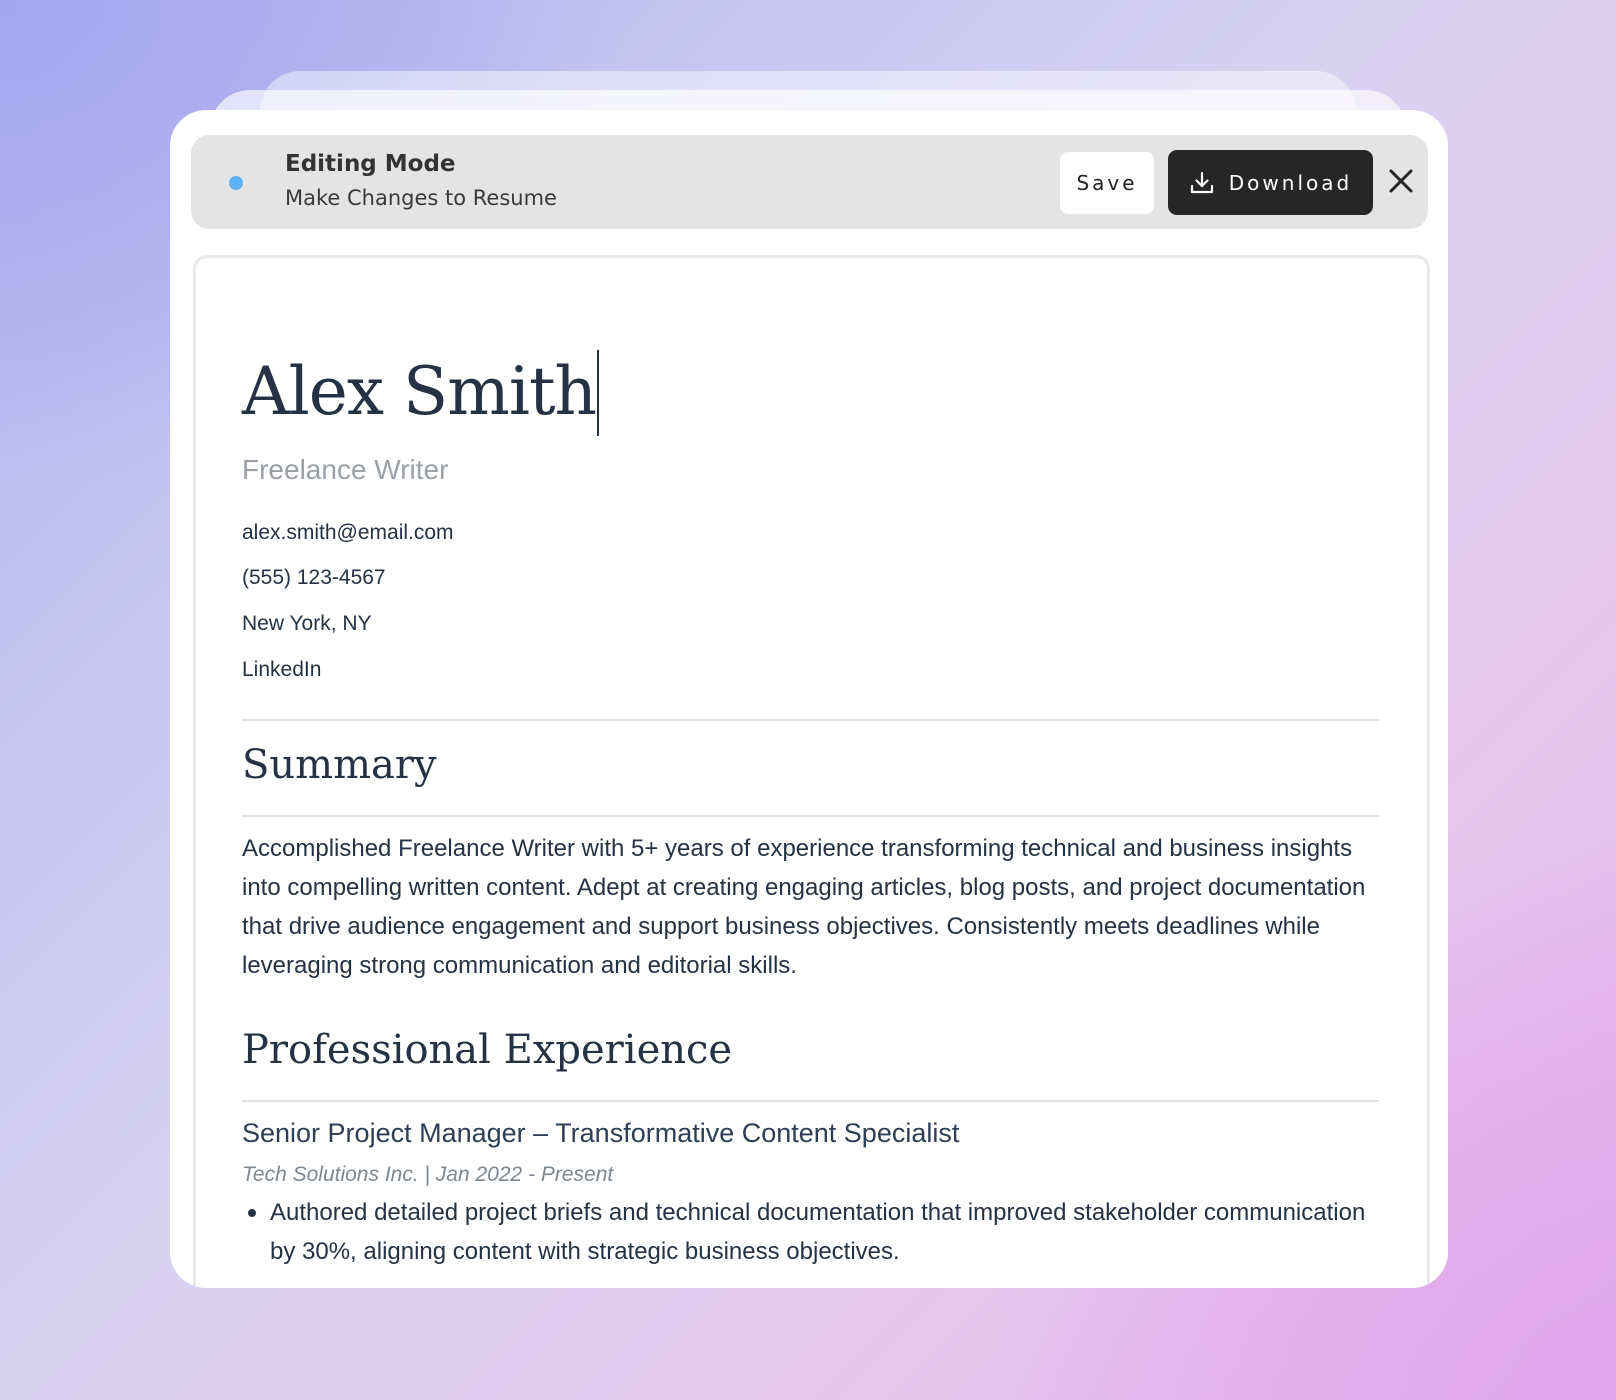  What do you see at coordinates (314, 578) in the screenshot?
I see `contact-phone: (555) 123-4567` at bounding box center [314, 578].